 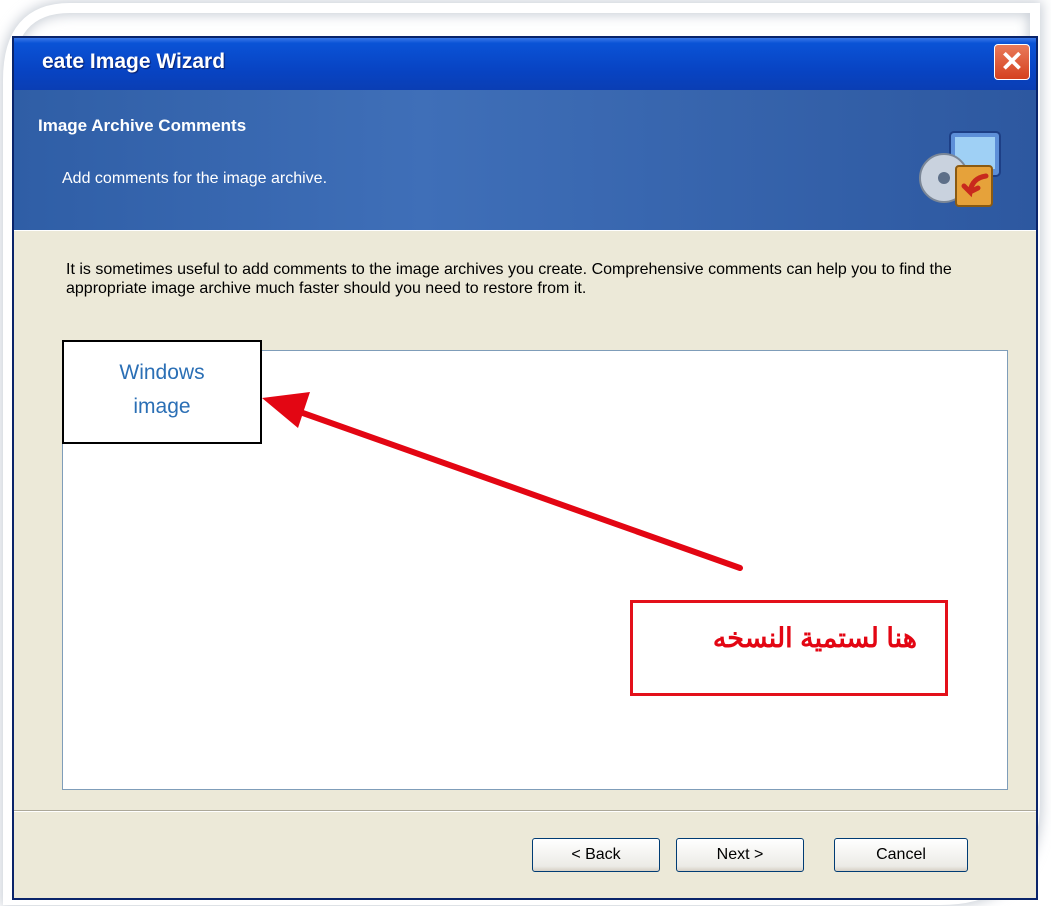 What do you see at coordinates (814, 638) in the screenshot?
I see `arabic-annotation-text: هنا لستمية النسخه` at bounding box center [814, 638].